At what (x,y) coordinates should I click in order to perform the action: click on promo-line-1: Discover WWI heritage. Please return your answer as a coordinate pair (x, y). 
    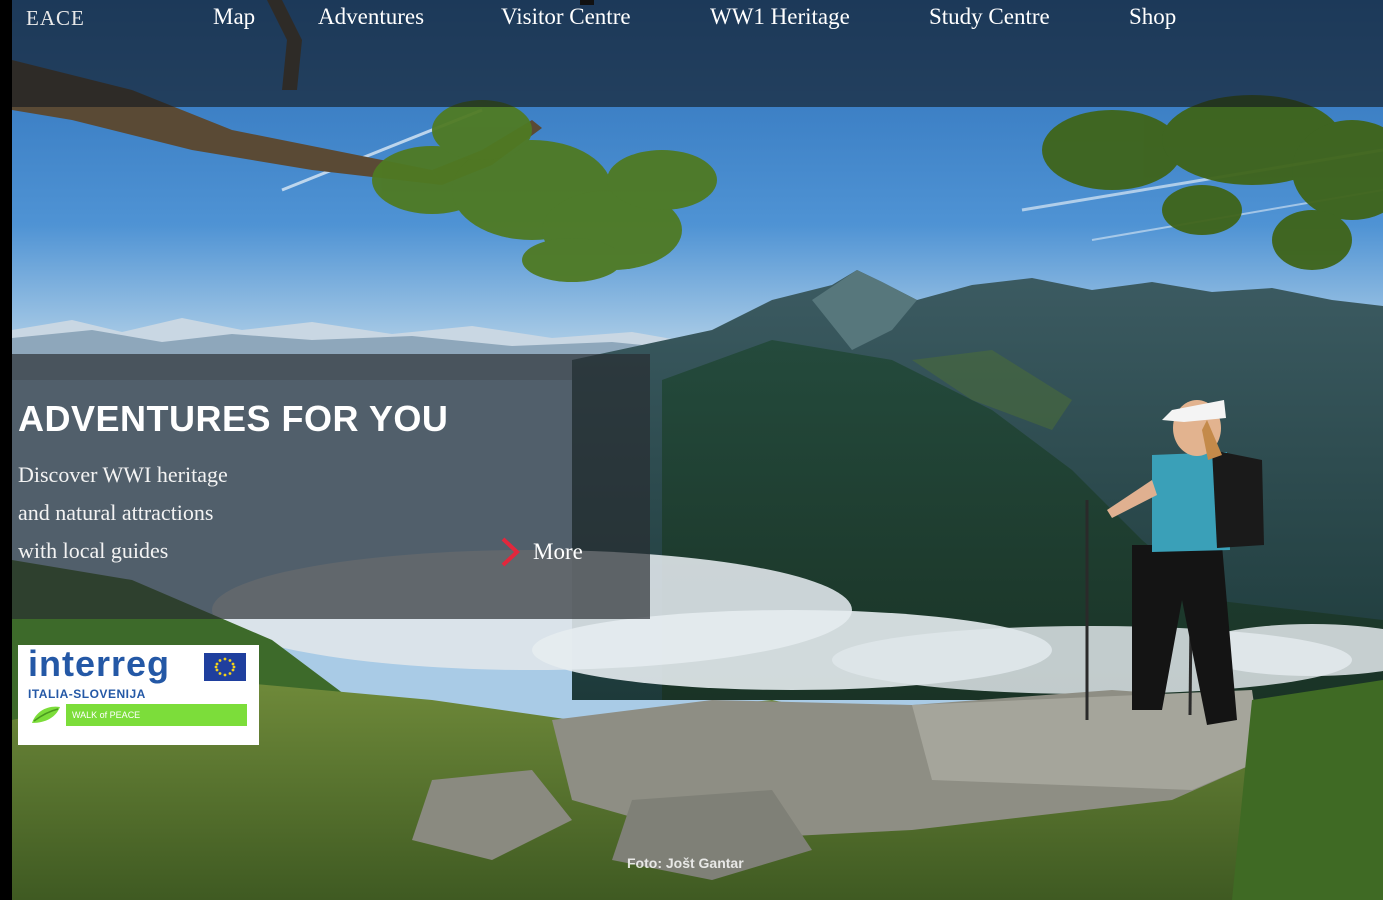
    Looking at the image, I should click on (123, 474).